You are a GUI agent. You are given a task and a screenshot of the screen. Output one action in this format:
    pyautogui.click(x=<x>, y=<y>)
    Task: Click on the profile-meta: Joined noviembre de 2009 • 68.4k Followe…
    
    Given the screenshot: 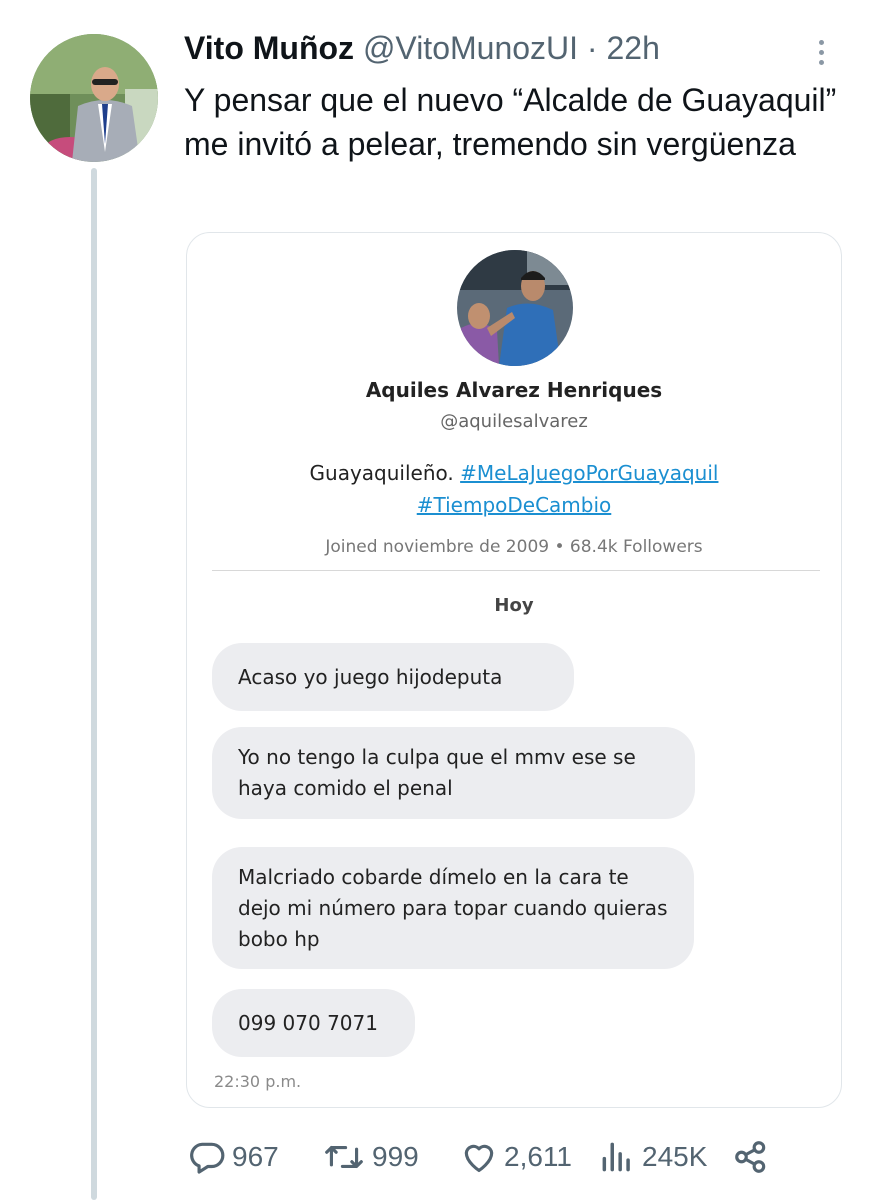 What is the action you would take?
    pyautogui.click(x=514, y=547)
    